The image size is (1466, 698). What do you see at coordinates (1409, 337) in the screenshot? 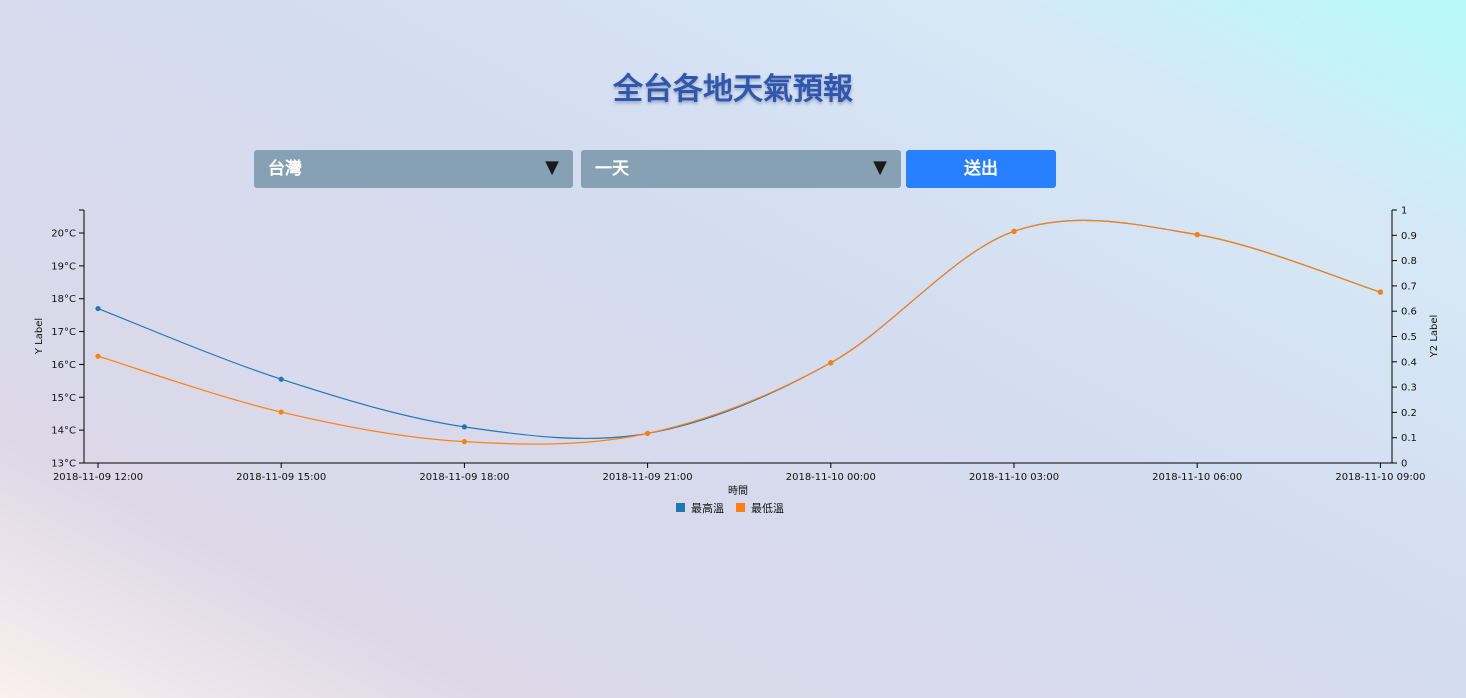
I see `y2-tick-label: 0.5` at bounding box center [1409, 337].